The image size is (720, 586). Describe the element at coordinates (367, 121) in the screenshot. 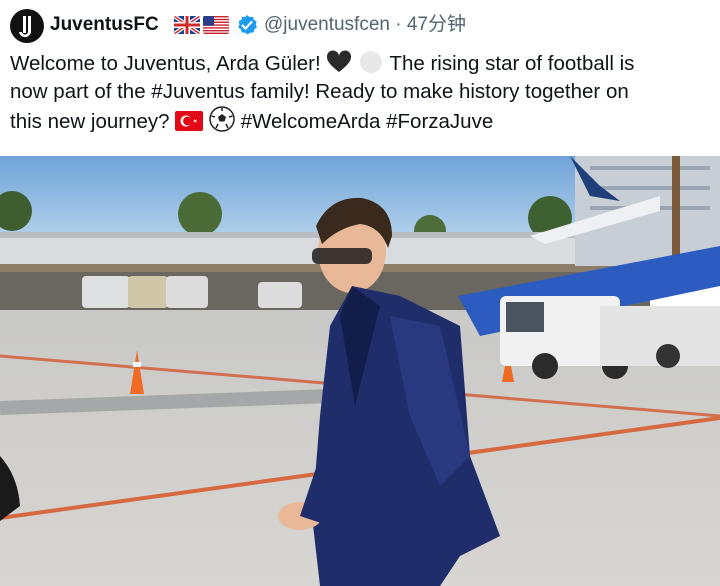

I see `hashtags: #WelcomeArda #ForzaJuve` at that location.